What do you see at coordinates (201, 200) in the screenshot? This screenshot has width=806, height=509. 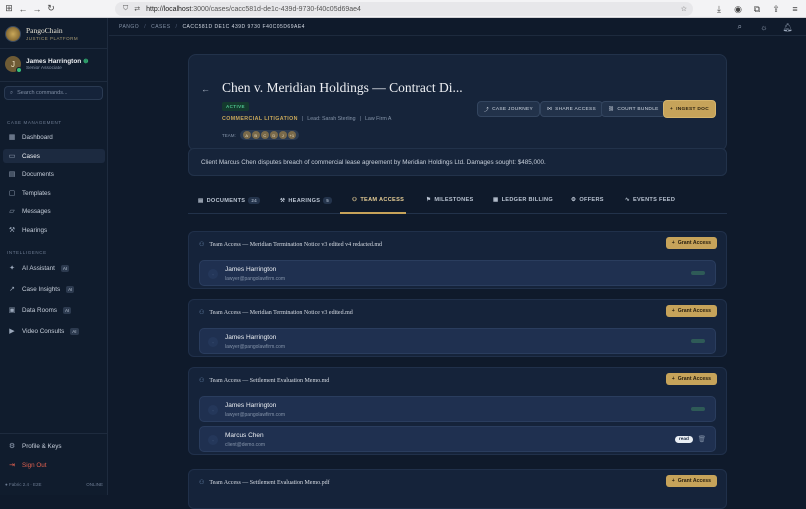 I see `document-icon: ▤` at bounding box center [201, 200].